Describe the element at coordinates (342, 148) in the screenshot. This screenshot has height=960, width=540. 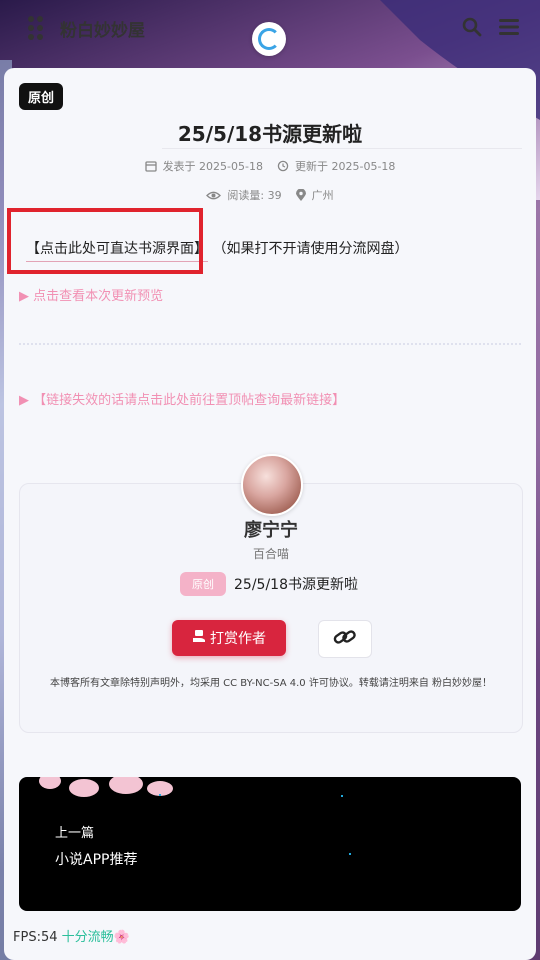
I see `title-divider` at that location.